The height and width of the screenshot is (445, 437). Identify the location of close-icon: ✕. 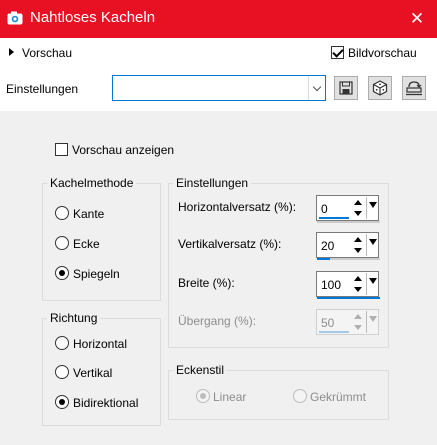
(417, 18).